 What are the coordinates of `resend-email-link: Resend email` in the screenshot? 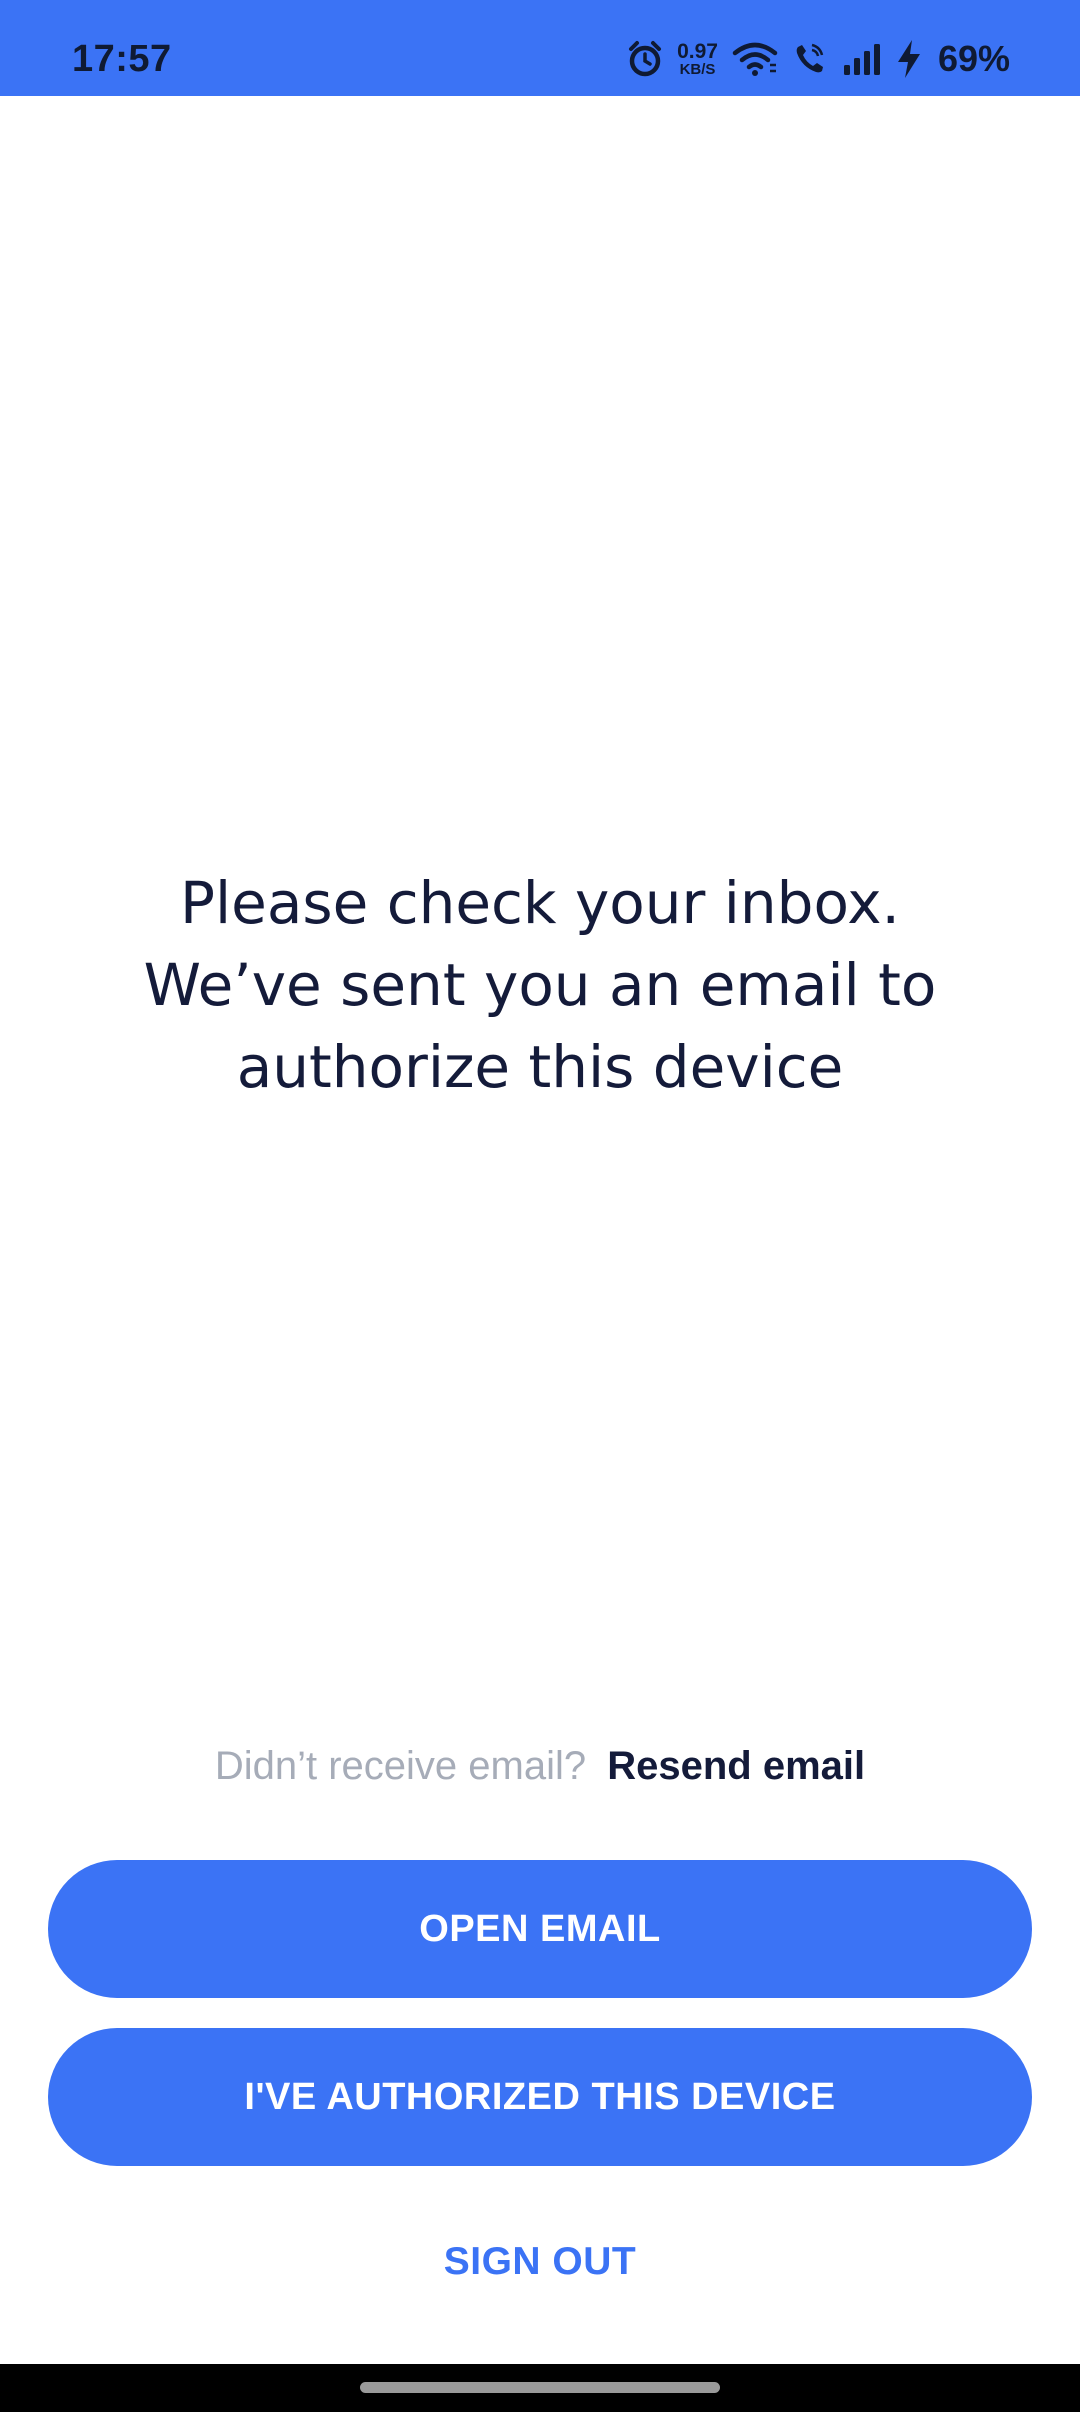 It's located at (736, 1766).